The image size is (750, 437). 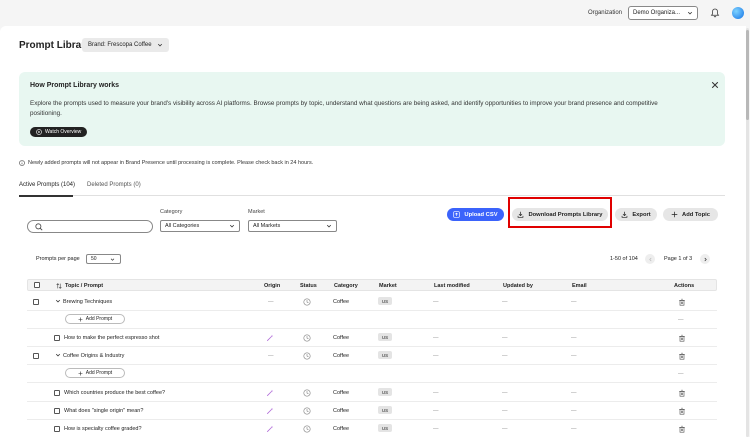 I want to click on category-label: Category, so click(x=171, y=212).